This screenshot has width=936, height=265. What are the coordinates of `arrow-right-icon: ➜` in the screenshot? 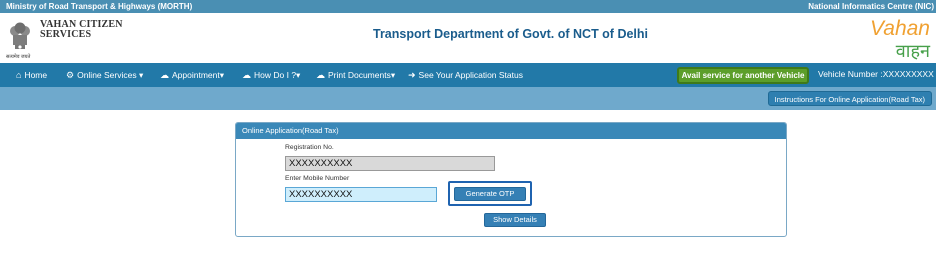 It's located at (412, 75).